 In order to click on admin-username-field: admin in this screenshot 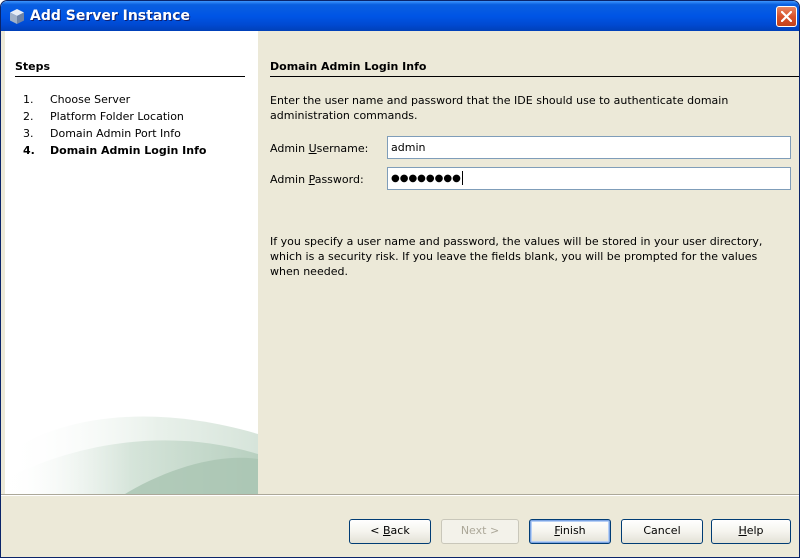, I will do `click(589, 147)`.